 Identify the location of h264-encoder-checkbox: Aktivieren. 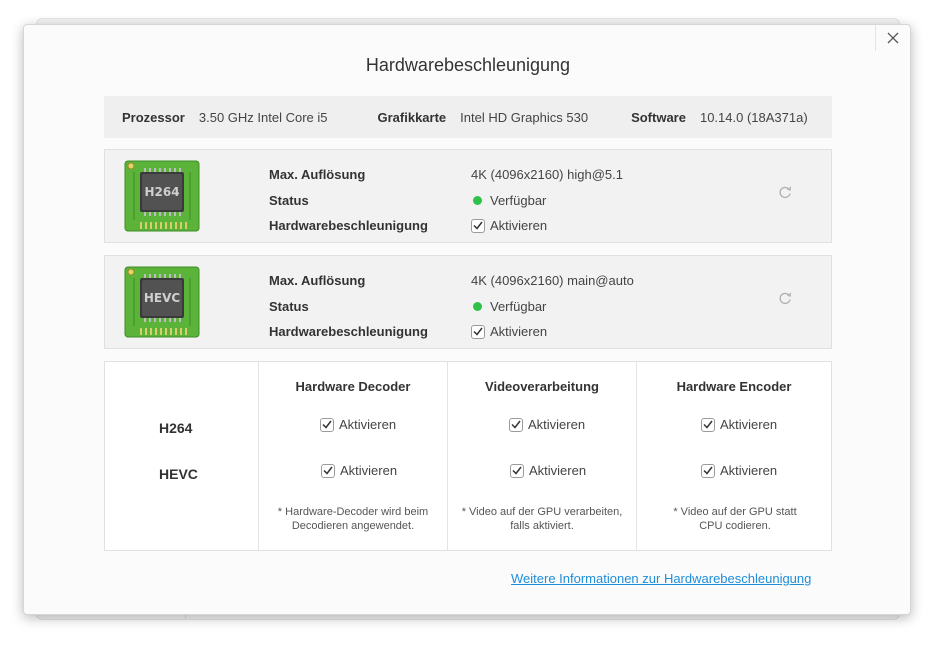
(739, 424).